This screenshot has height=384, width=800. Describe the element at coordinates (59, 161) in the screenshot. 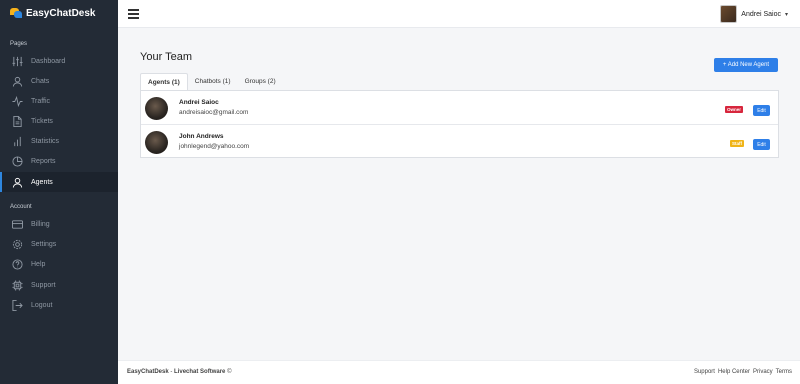

I see `sidebar-item-reports: Reports` at that location.